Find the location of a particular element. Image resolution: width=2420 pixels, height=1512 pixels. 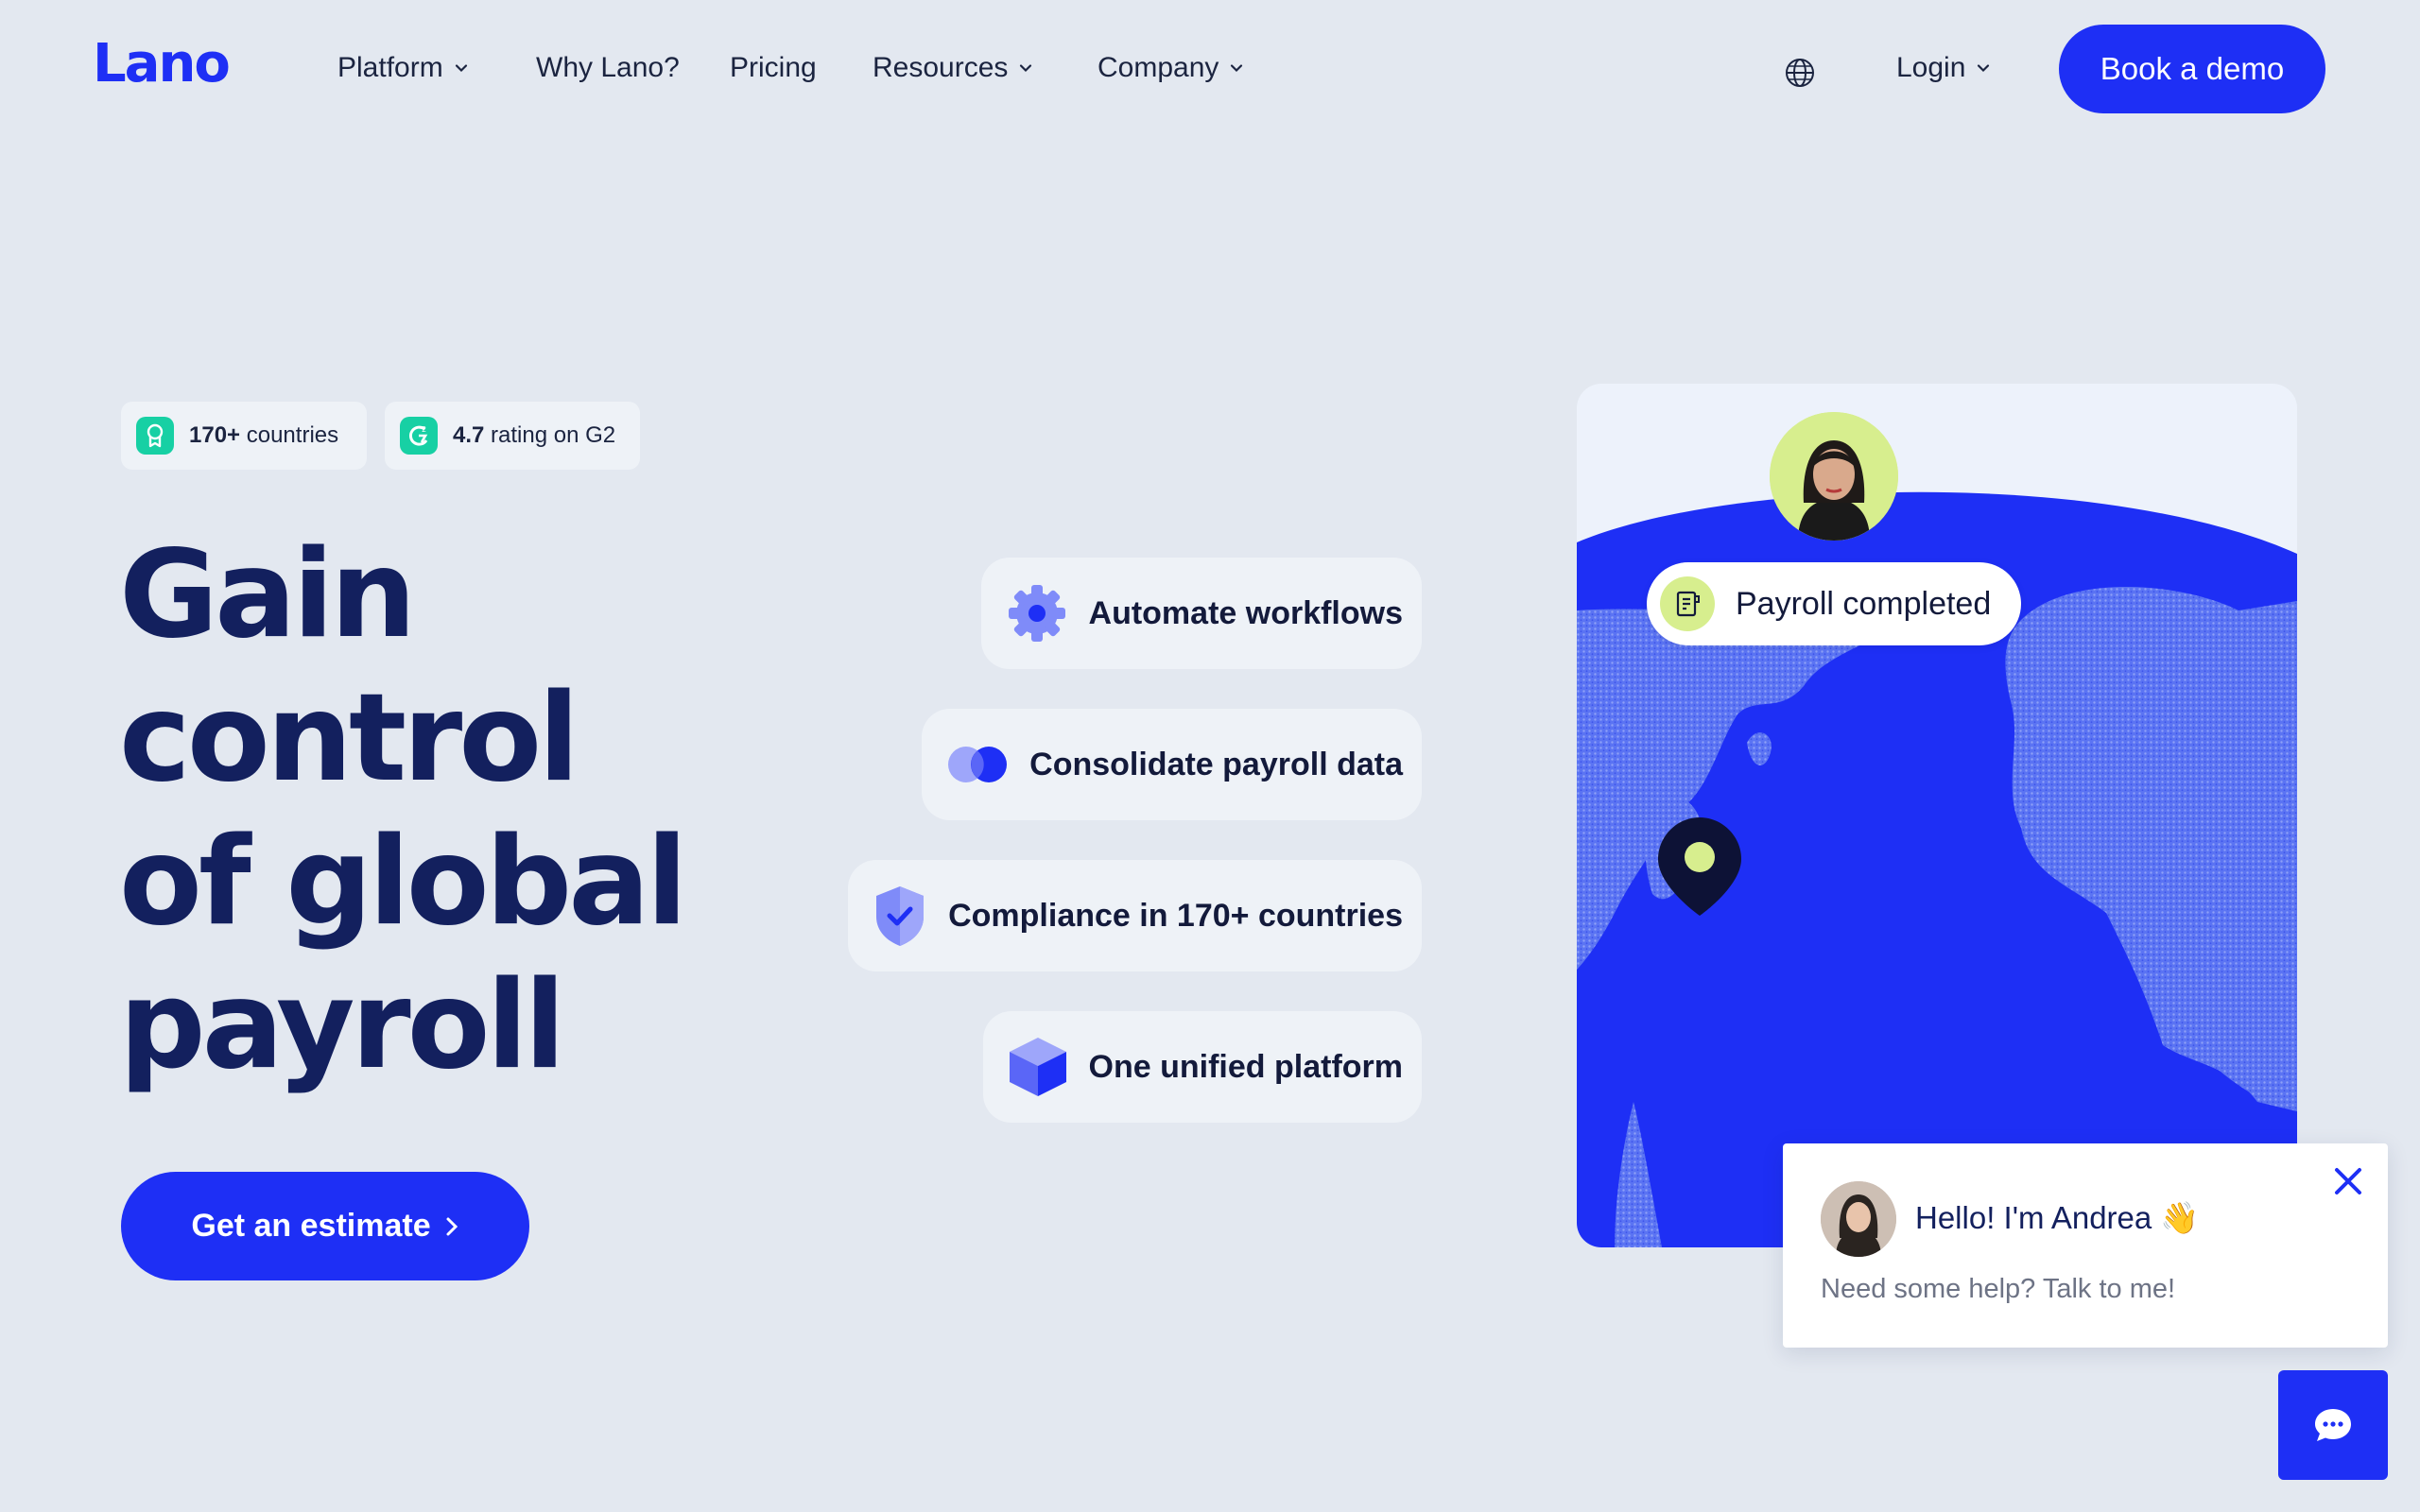

svg-text: 2 is located at coordinates (424, 429).